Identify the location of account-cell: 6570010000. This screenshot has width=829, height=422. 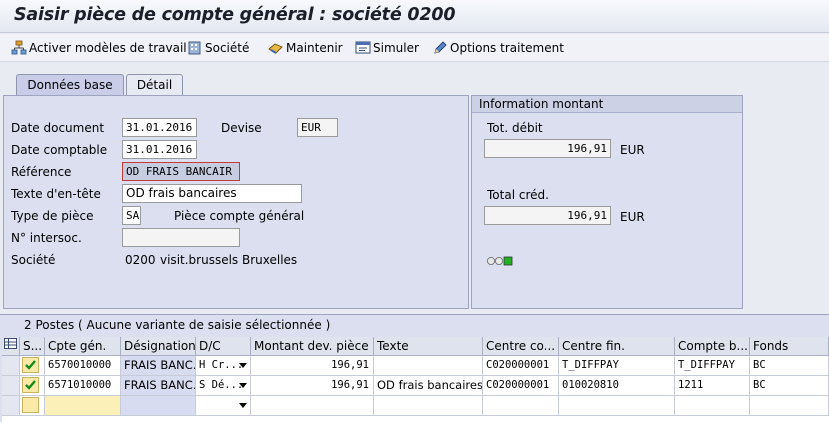
(83, 366).